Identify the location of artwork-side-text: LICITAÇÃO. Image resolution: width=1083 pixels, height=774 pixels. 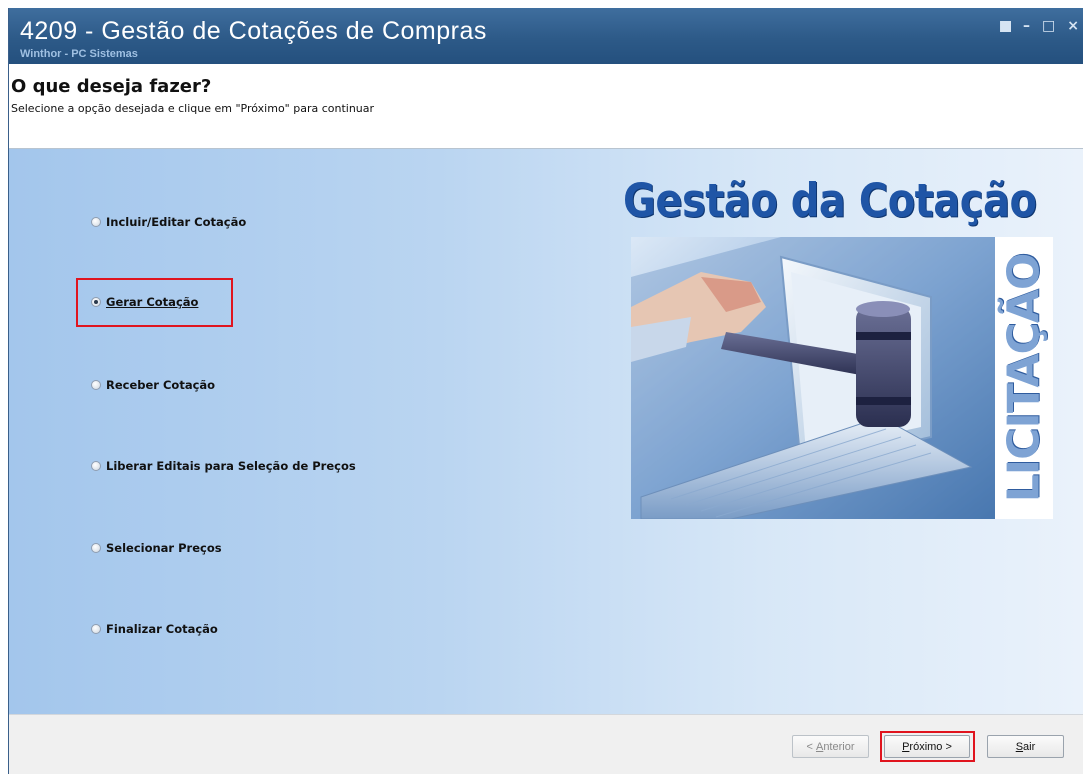
(1024, 378).